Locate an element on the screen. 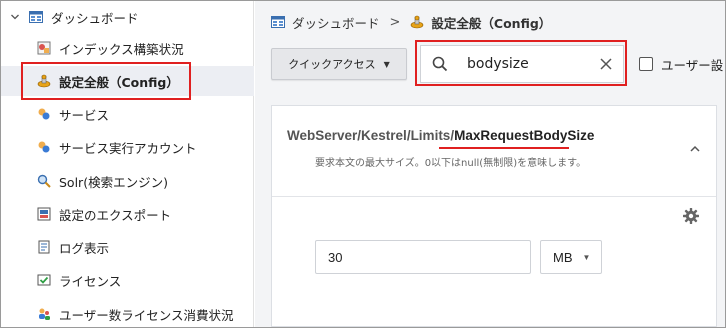 This screenshot has width=726, height=328. divider is located at coordinates (494, 196).